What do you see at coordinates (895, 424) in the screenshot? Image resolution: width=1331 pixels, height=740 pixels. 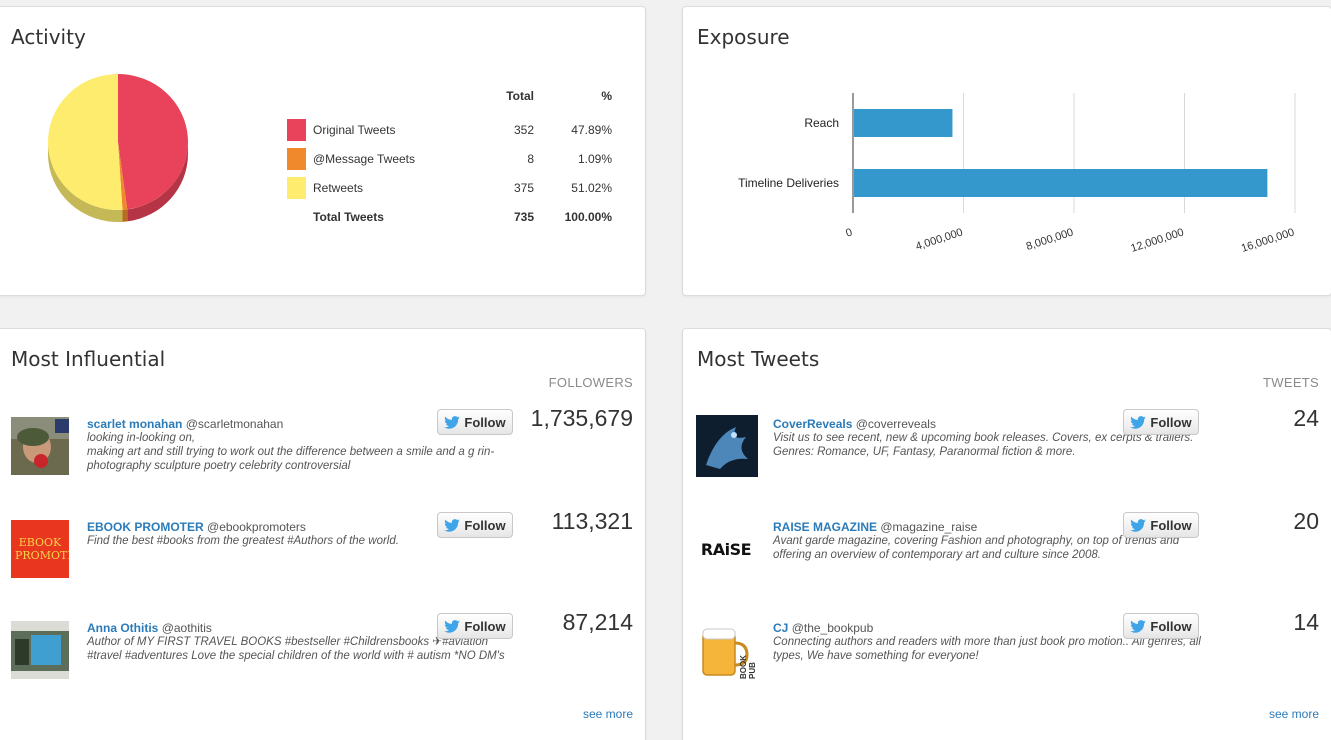 I see `user-handle: @coverreveals` at bounding box center [895, 424].